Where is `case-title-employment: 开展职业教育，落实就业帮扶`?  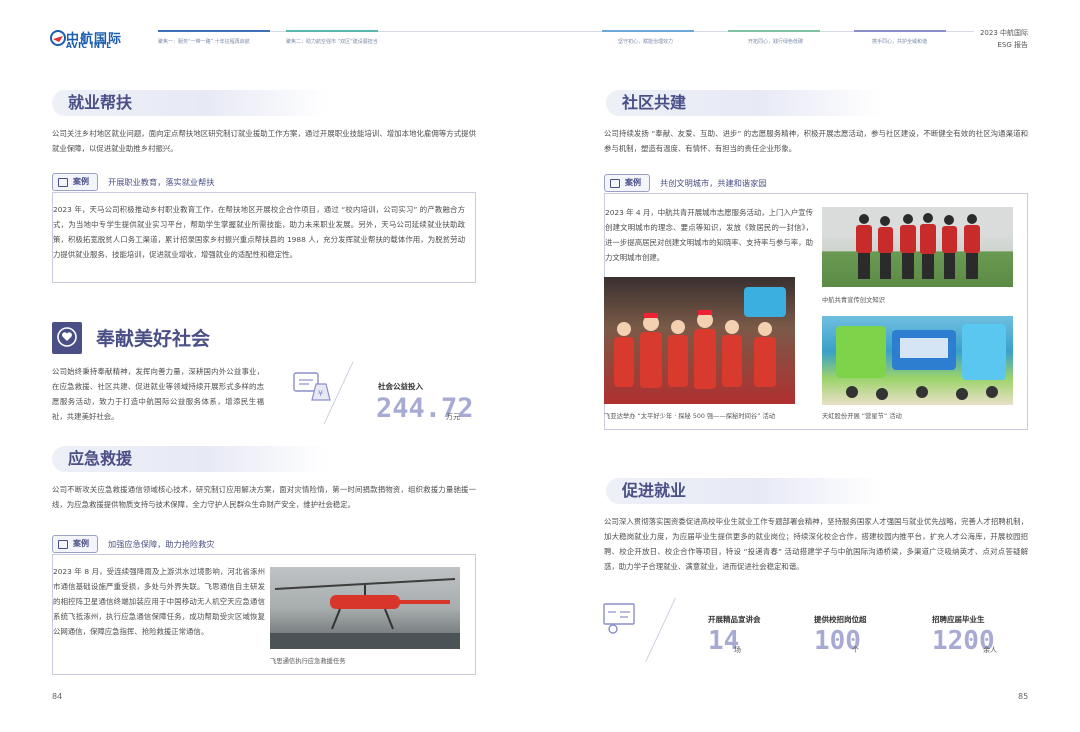
case-title-employment: 开展职业教育，落实就业帮扶 is located at coordinates (161, 182).